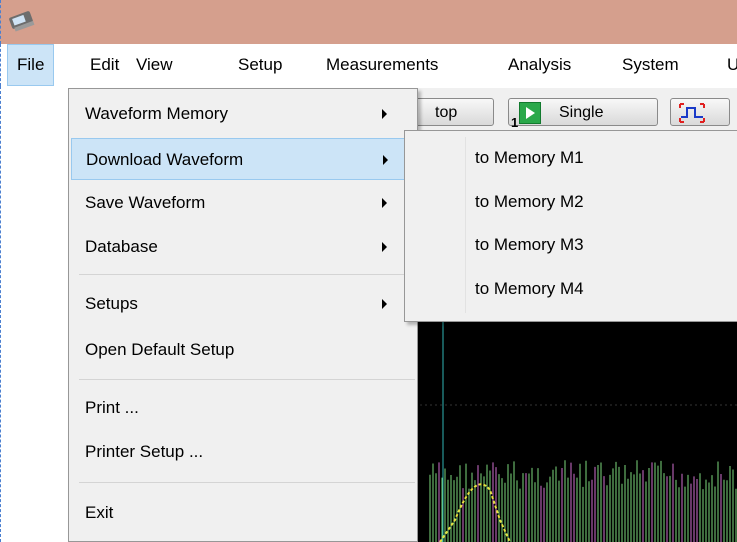 This screenshot has height=542, width=737. Describe the element at coordinates (529, 289) in the screenshot. I see `submenu-item-memory-m4: to Memory M4` at that location.